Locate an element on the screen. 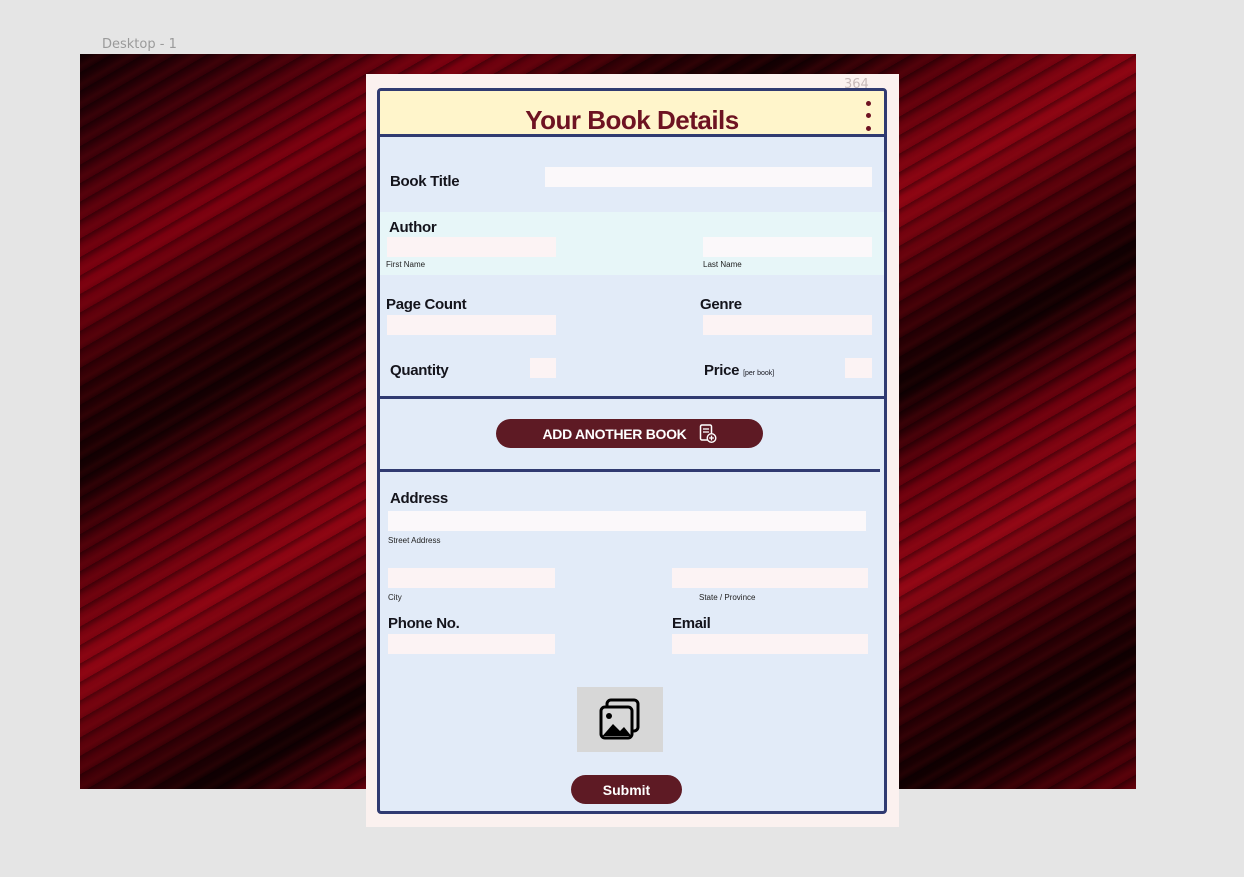 The width and height of the screenshot is (1244, 877). price-note: [per book] is located at coordinates (759, 373).